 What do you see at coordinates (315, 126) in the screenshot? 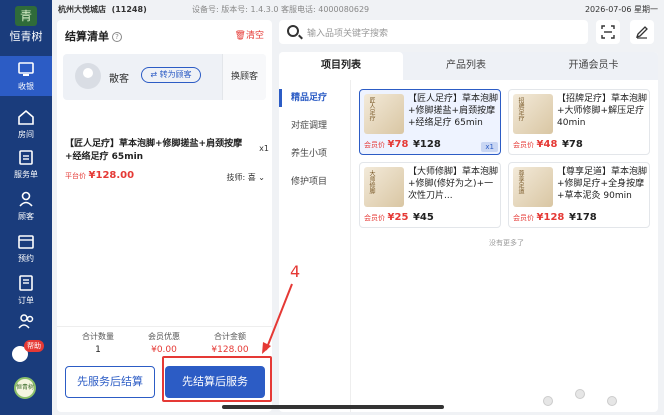
I see `category-item: 对症调理` at bounding box center [315, 126].